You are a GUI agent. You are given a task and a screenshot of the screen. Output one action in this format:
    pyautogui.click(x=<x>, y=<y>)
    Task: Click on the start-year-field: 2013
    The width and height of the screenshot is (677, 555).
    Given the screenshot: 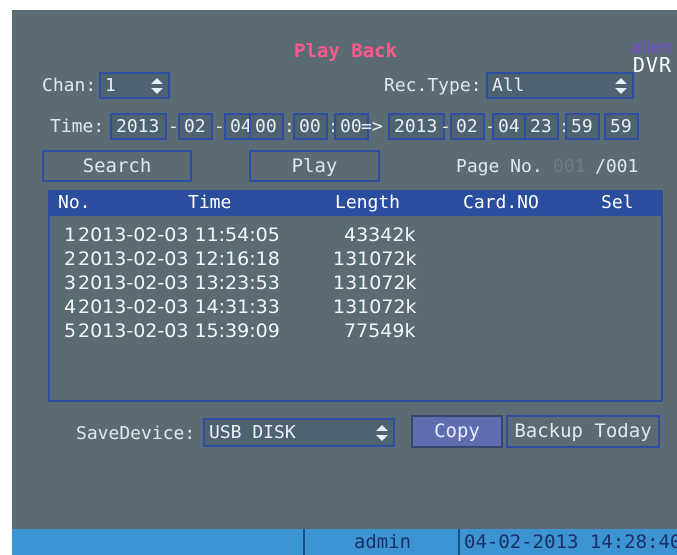 What is the action you would take?
    pyautogui.click(x=138, y=126)
    